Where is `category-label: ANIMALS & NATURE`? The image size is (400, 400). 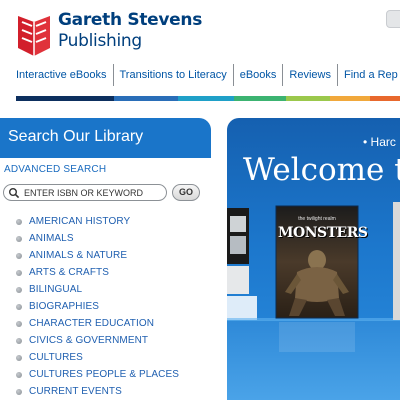
category-label: ANIMALS & NATURE is located at coordinates (78, 255).